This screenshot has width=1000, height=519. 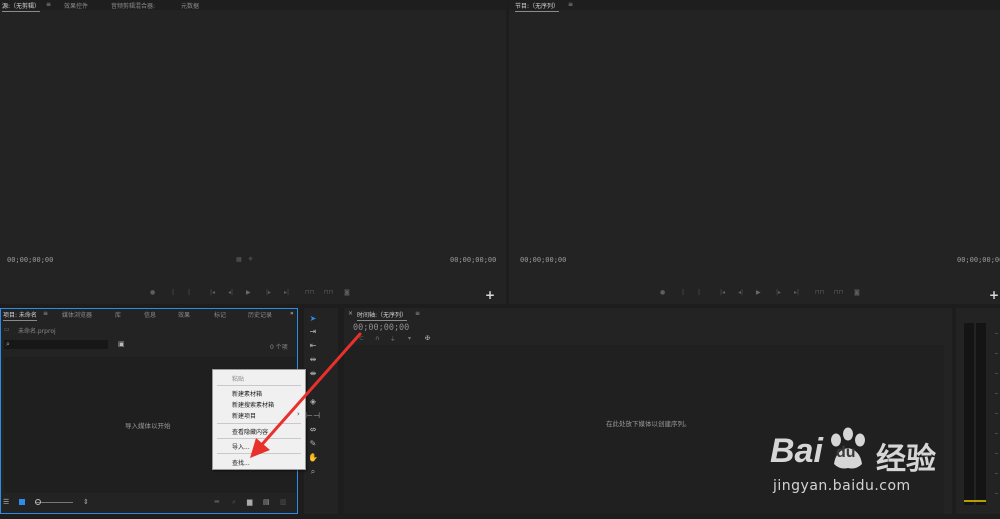 What do you see at coordinates (796, 451) in the screenshot?
I see `watermark-logo-text: Bai` at bounding box center [796, 451].